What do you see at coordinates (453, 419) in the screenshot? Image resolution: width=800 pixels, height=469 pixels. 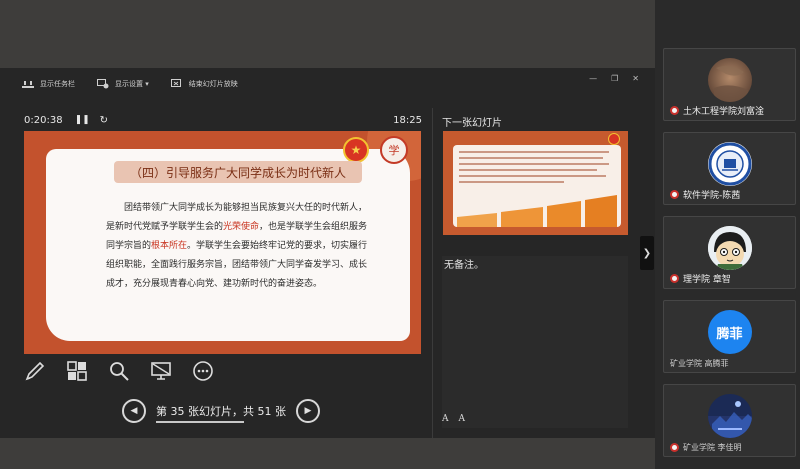 I see `notes-font-controls: A A` at bounding box center [453, 419].